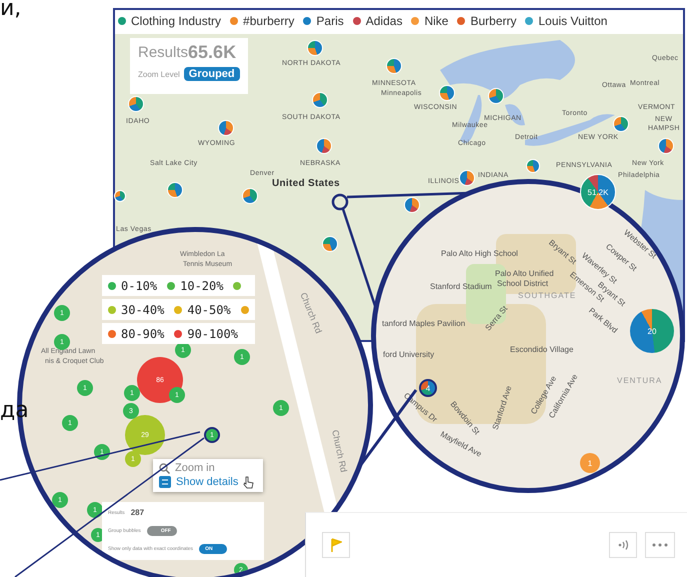 The width and height of the screenshot is (687, 577). Describe the element at coordinates (11, 10) in the screenshot. I see `page-text-fragment: и,` at that location.